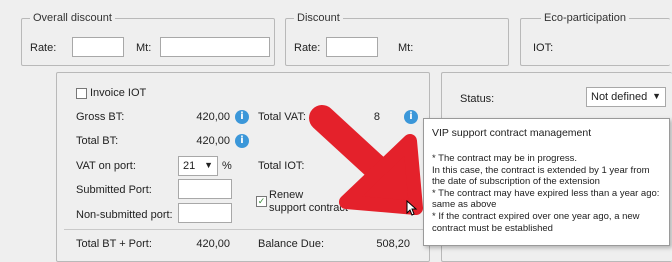 The height and width of the screenshot is (262, 672). Describe the element at coordinates (198, 166) in the screenshot. I see `vat-on-port-select: 21 ▼` at that location.